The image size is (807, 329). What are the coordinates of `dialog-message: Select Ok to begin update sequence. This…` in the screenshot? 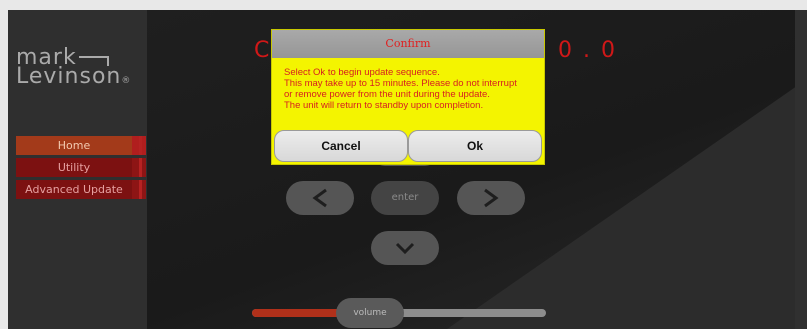 It's located at (408, 84).